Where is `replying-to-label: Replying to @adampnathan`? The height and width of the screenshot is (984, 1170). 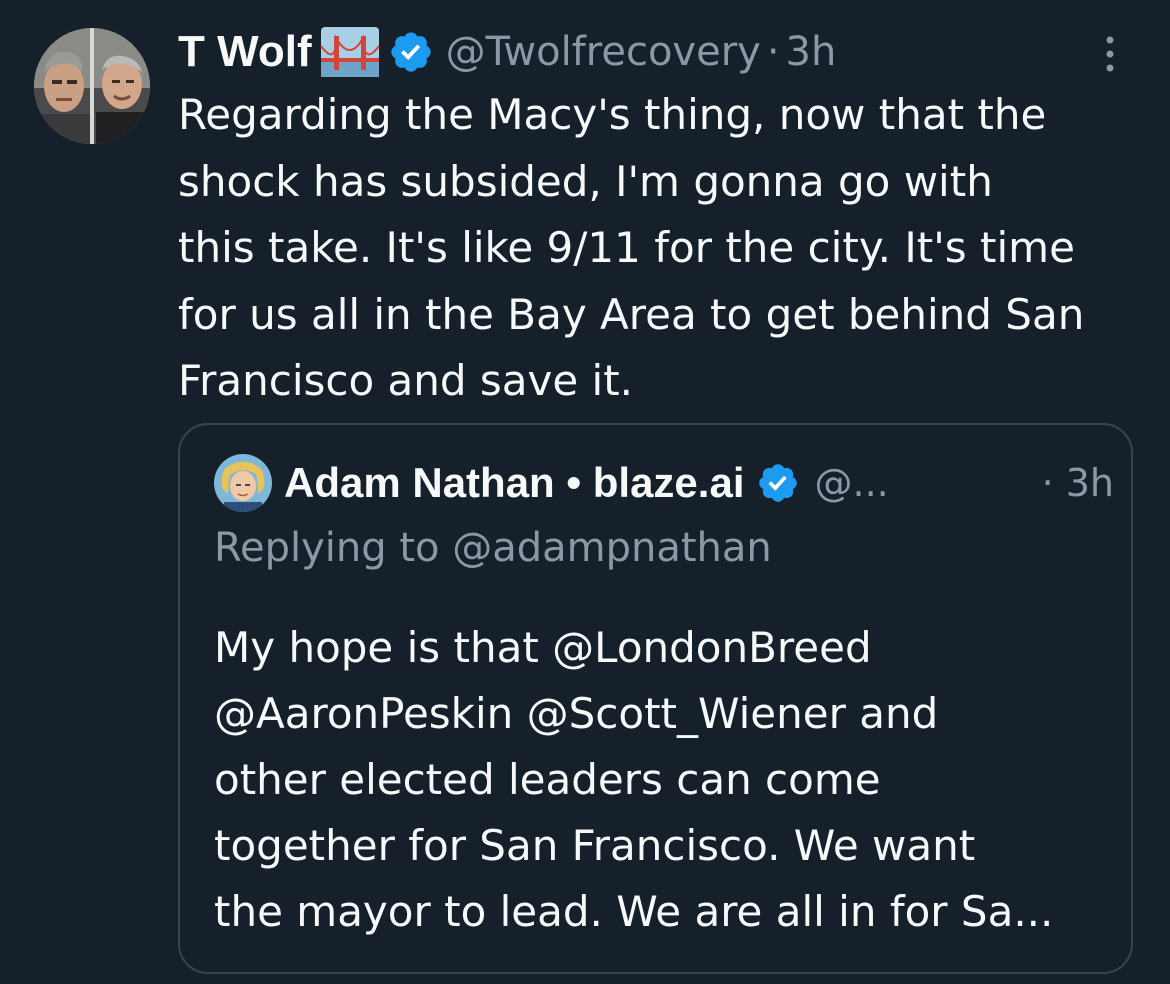 replying-to-label: Replying to @adampnathan is located at coordinates (493, 548).